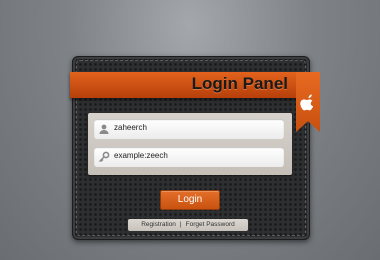  What do you see at coordinates (210, 224) in the screenshot?
I see `forgot-password-link: Forget Password` at bounding box center [210, 224].